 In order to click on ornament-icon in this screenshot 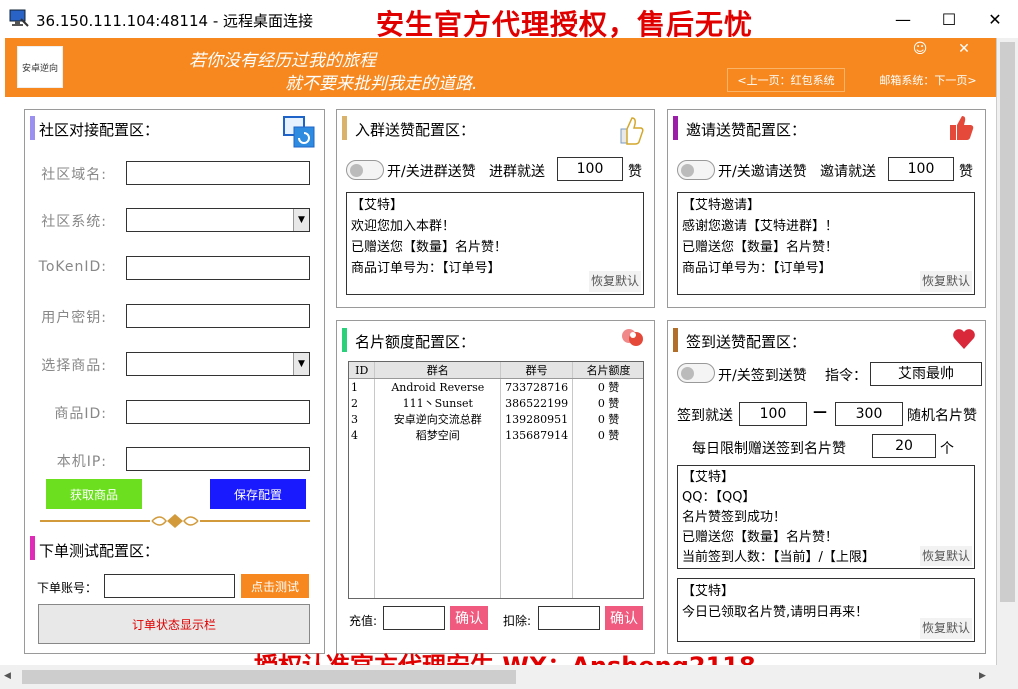, I will do `click(175, 521)`.